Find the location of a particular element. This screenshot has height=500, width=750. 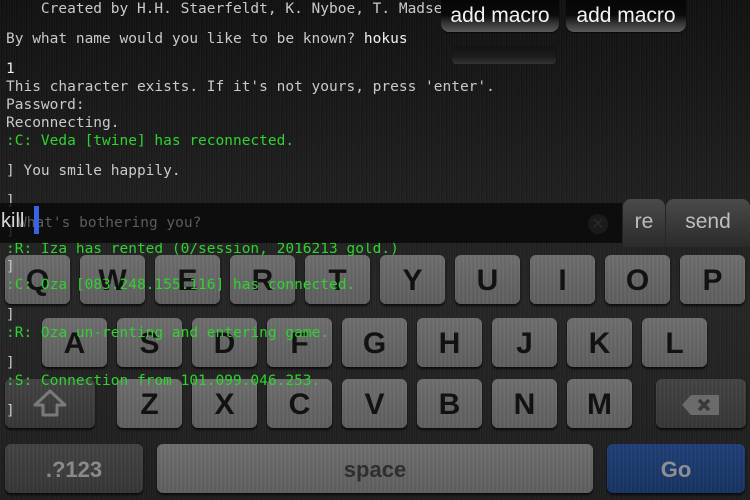

prompt-text: By what name would you like to be known? is located at coordinates (185, 39).